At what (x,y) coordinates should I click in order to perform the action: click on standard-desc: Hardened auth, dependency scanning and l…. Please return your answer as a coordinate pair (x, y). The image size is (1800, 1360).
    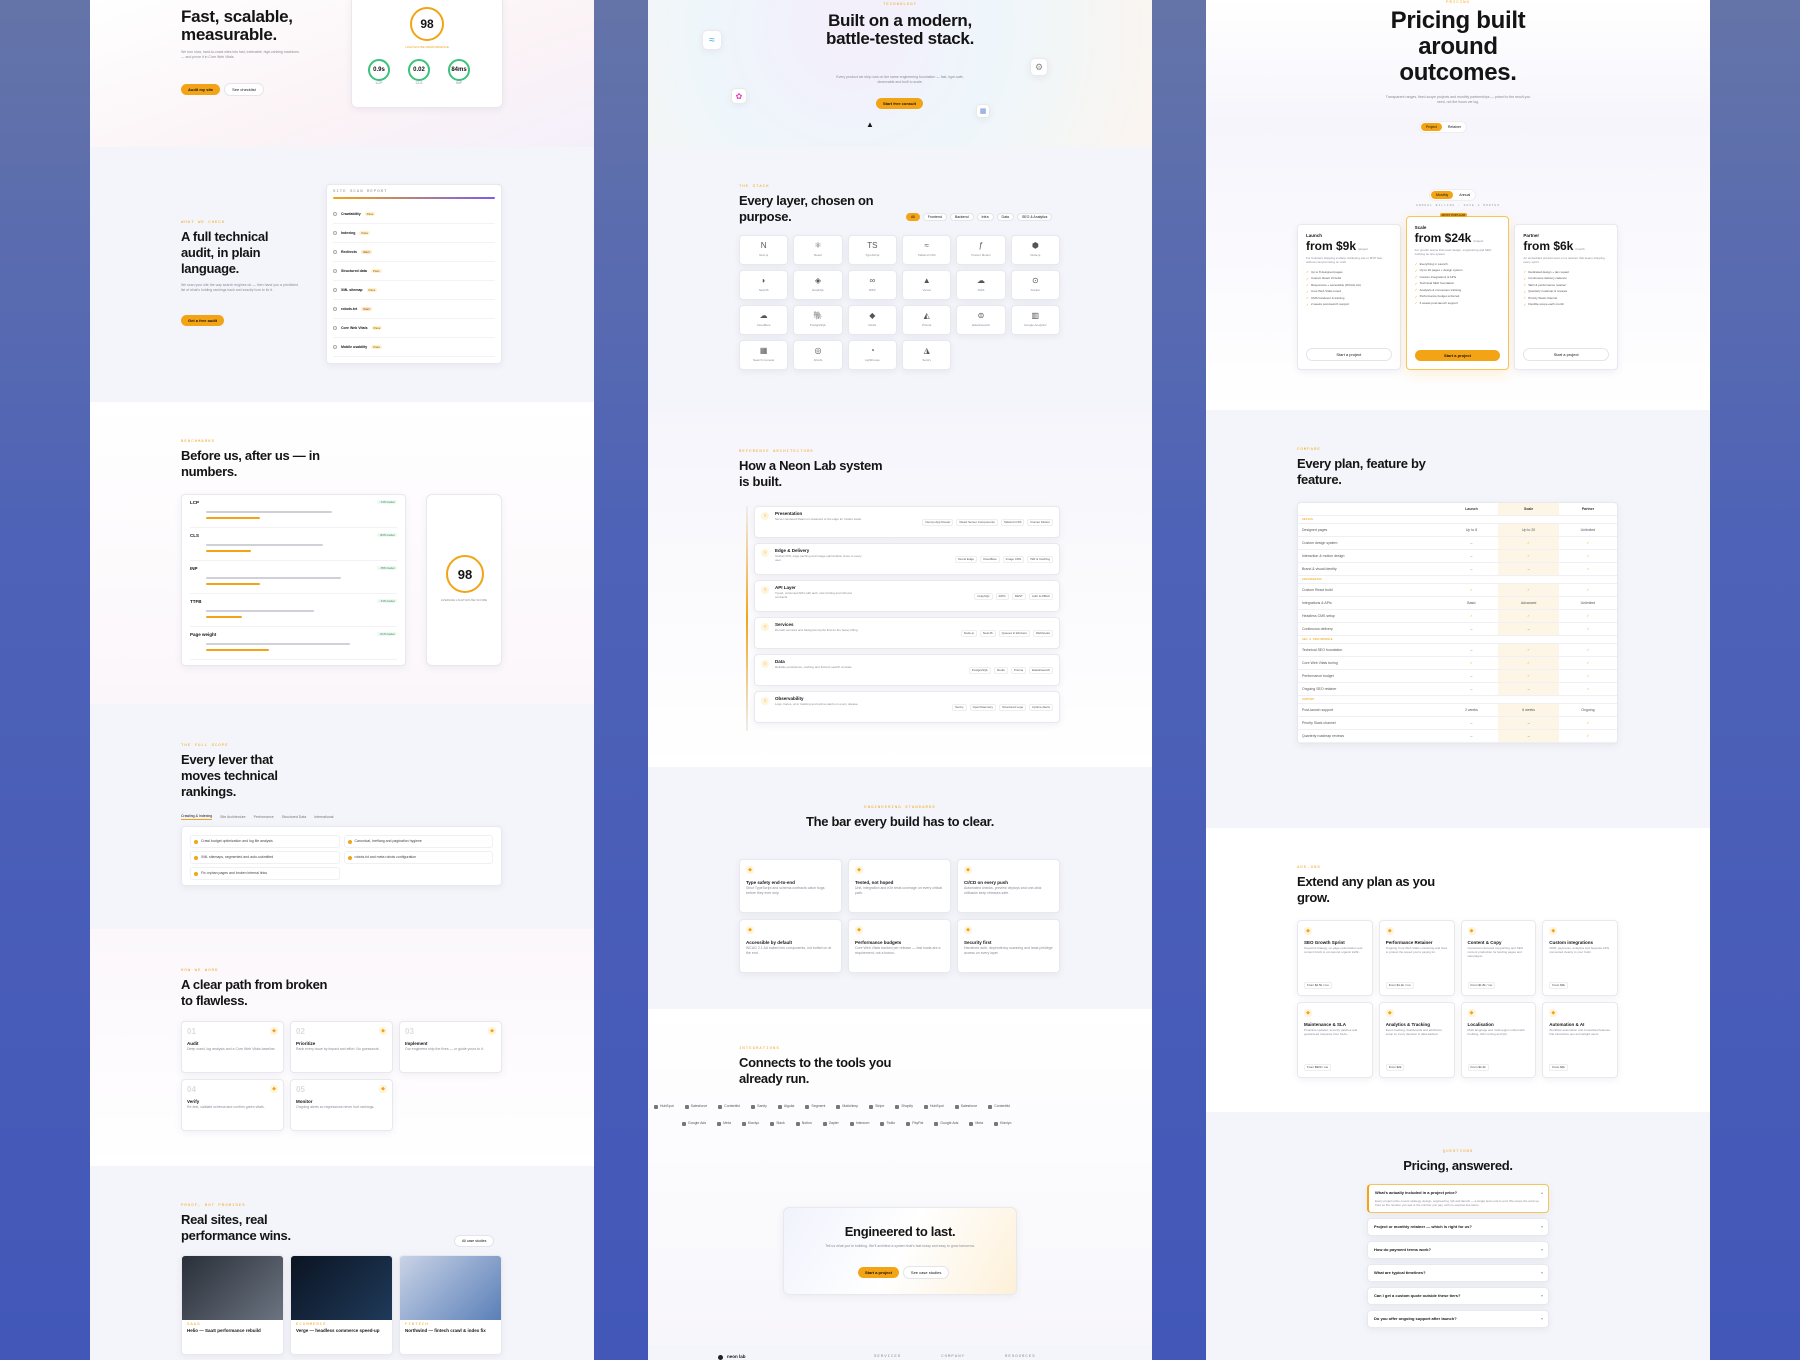
    Looking at the image, I should click on (1008, 950).